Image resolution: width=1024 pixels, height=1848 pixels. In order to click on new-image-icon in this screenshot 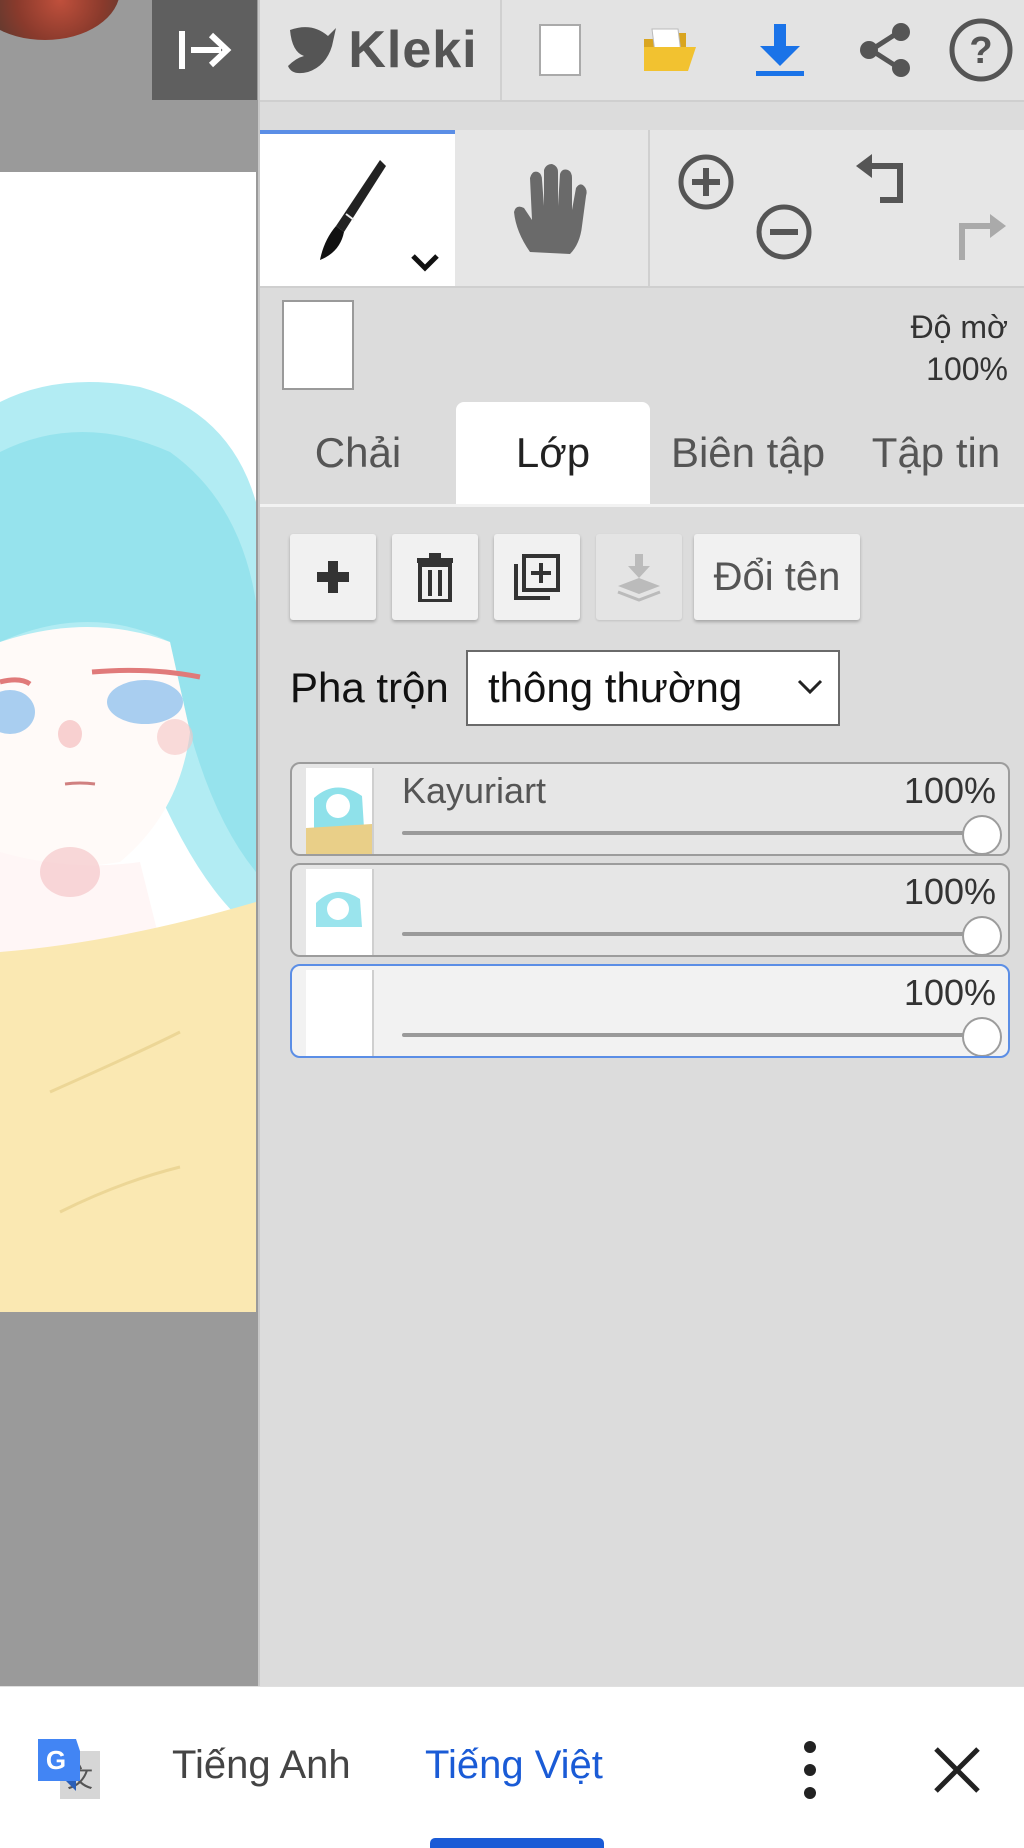, I will do `click(560, 50)`.